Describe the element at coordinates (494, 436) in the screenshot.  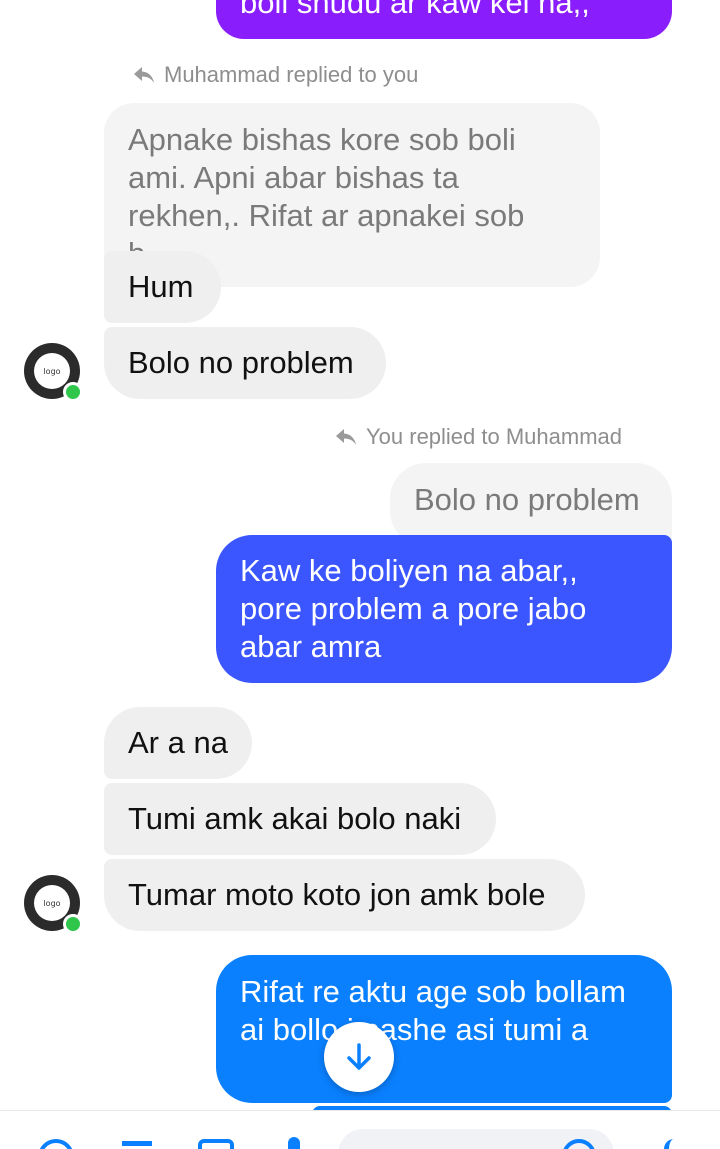
I see `reply-indicator-text: You replied to Muhammad` at that location.